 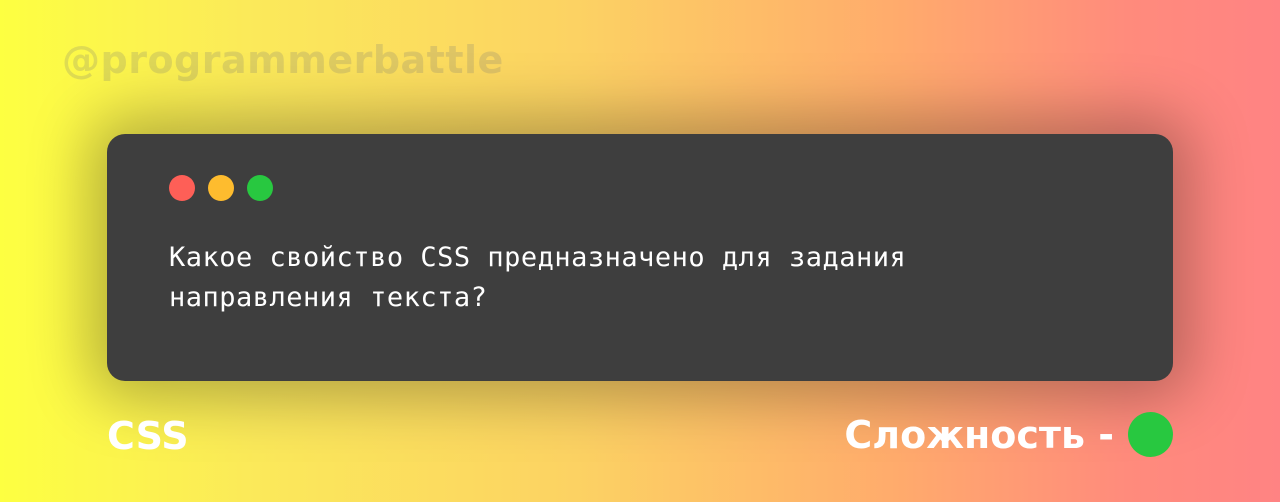 What do you see at coordinates (148, 436) in the screenshot?
I see `topic-label: CSS` at bounding box center [148, 436].